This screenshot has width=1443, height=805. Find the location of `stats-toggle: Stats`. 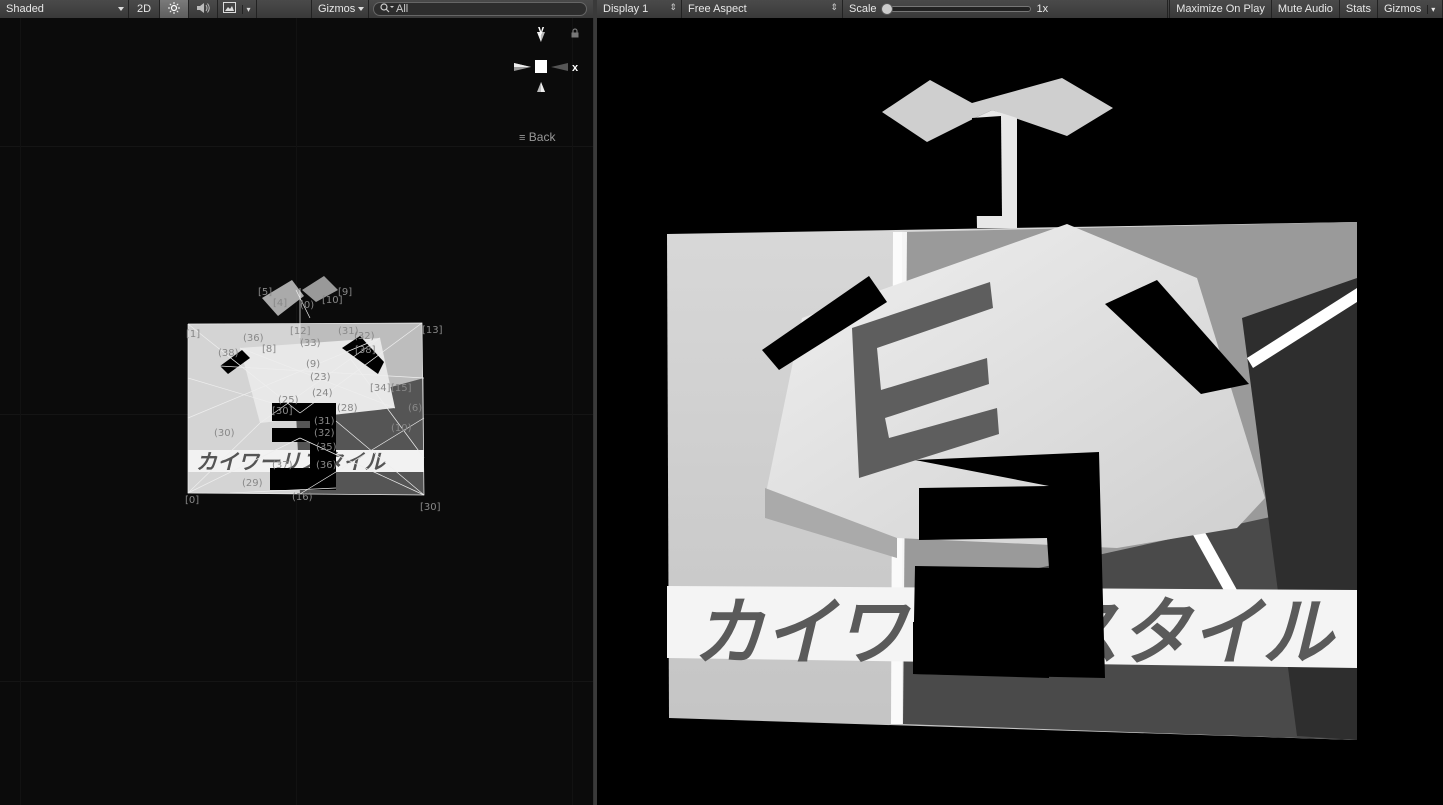

stats-toggle: Stats is located at coordinates (1359, 9).